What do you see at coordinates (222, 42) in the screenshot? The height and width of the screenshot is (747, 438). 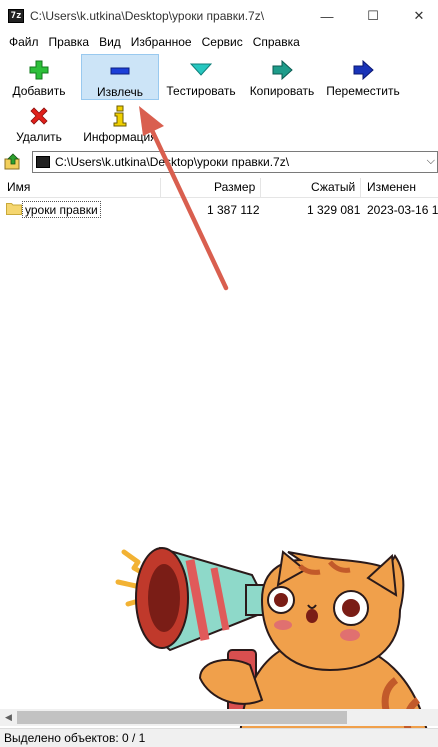 I see `menu-tools: Сервис` at bounding box center [222, 42].